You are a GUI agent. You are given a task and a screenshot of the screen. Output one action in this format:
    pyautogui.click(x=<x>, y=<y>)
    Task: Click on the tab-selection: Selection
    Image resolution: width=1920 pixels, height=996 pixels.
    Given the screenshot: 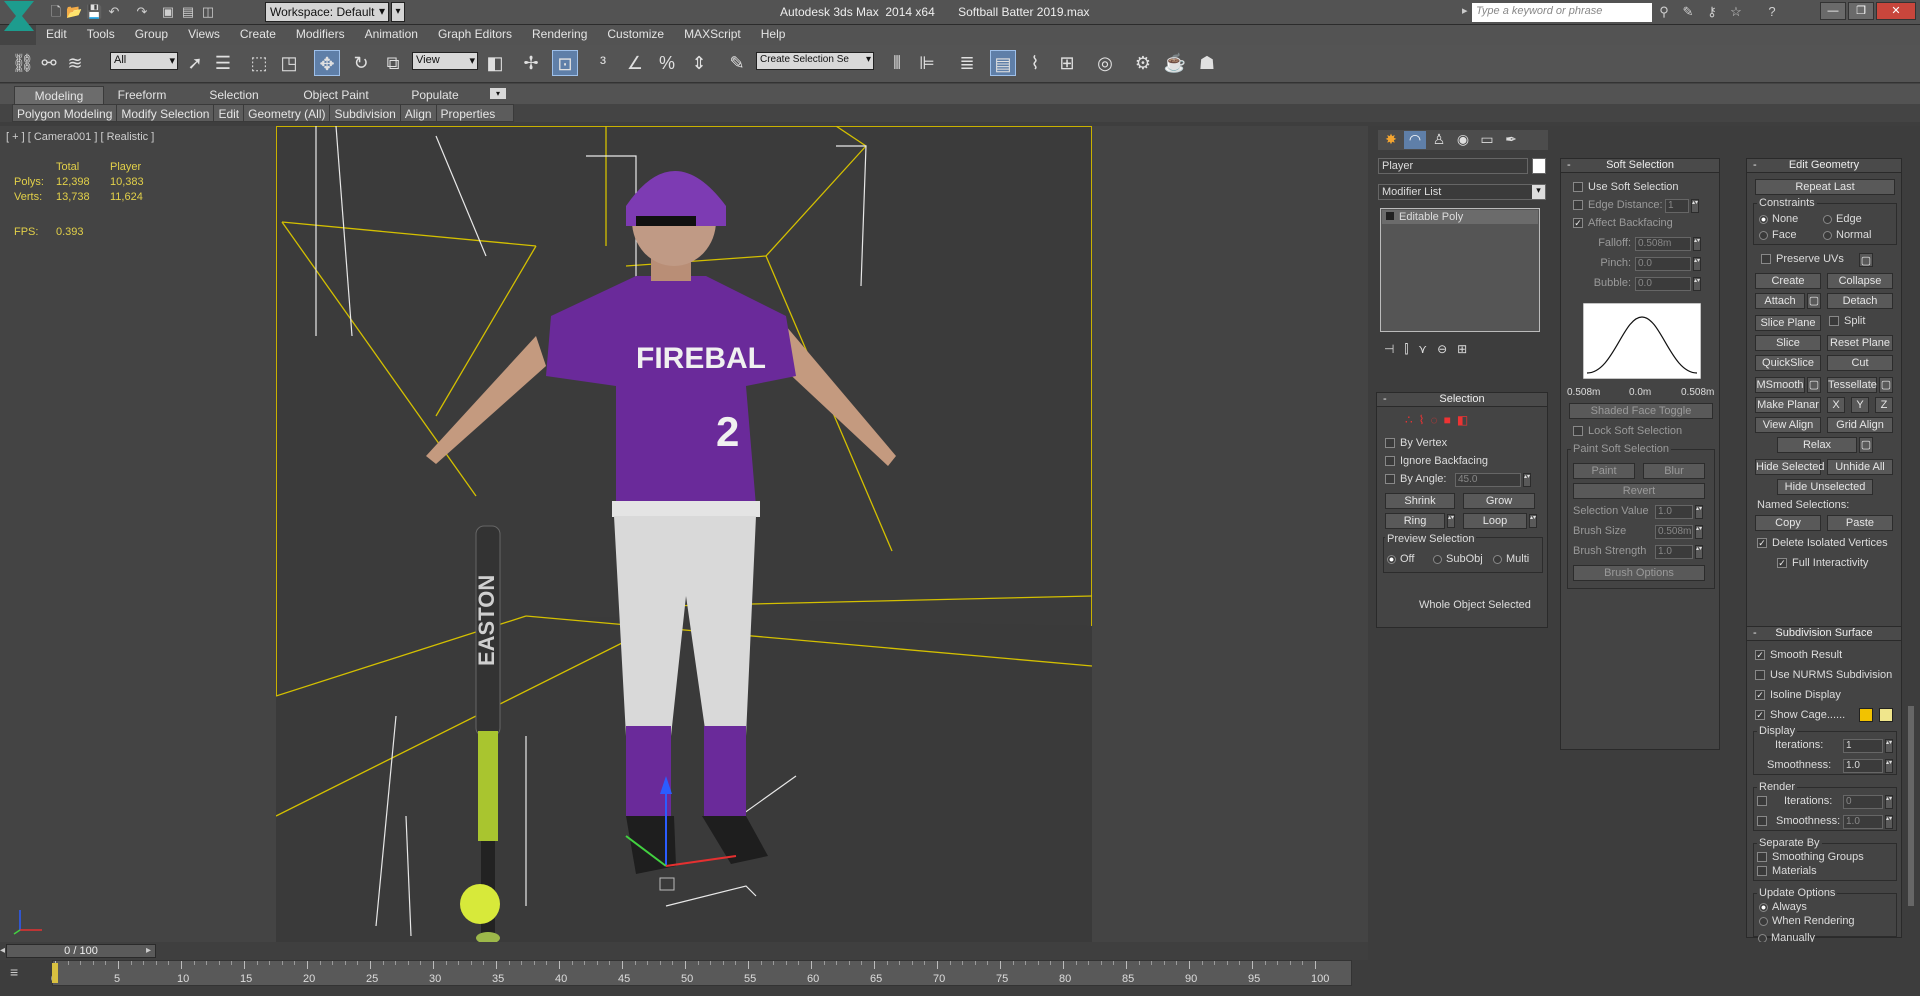 What is the action you would take?
    pyautogui.click(x=234, y=95)
    